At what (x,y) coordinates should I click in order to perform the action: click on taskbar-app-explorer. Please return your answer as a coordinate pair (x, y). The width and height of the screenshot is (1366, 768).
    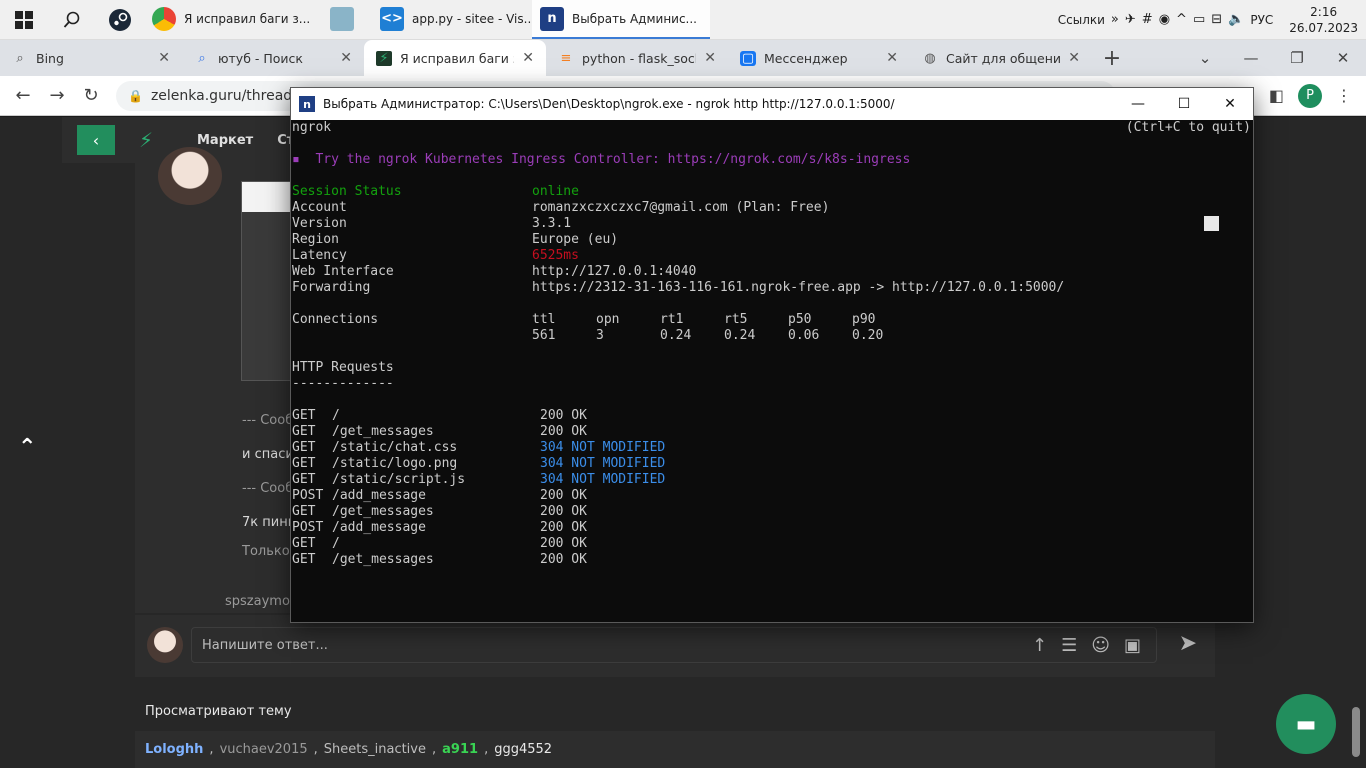
    Looking at the image, I should click on (347, 19).